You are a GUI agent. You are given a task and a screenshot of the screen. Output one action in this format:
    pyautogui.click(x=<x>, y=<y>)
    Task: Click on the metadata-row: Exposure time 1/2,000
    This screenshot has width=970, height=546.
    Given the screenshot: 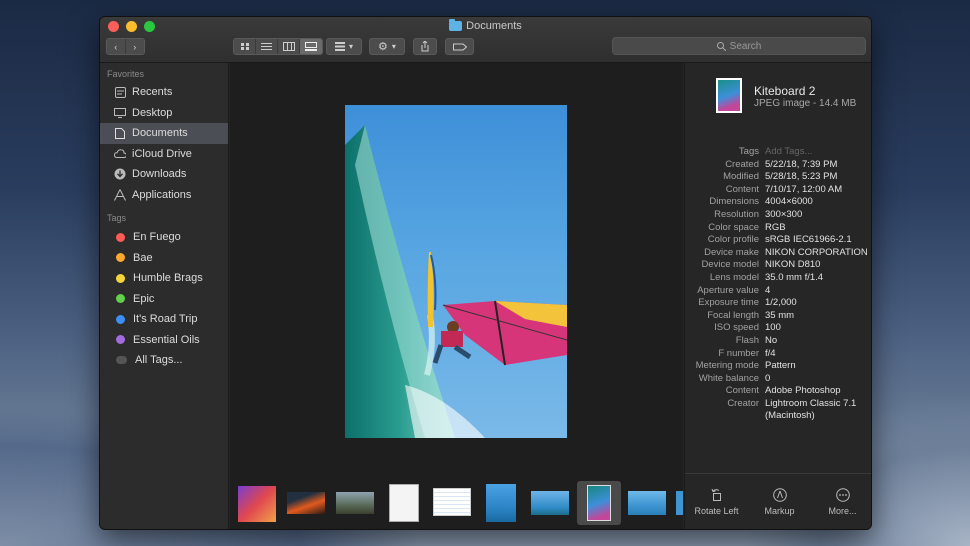 What is the action you would take?
    pyautogui.click(x=778, y=303)
    